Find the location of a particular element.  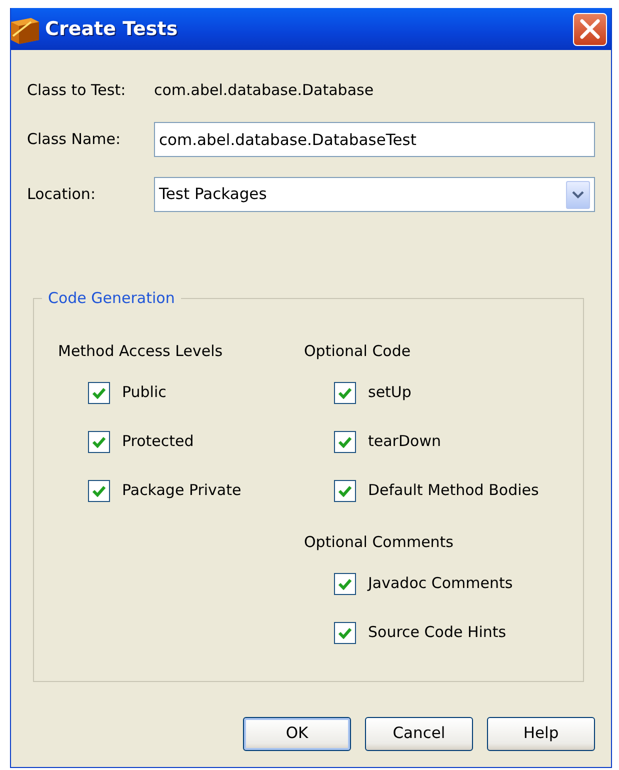

close-icon is located at coordinates (590, 29).